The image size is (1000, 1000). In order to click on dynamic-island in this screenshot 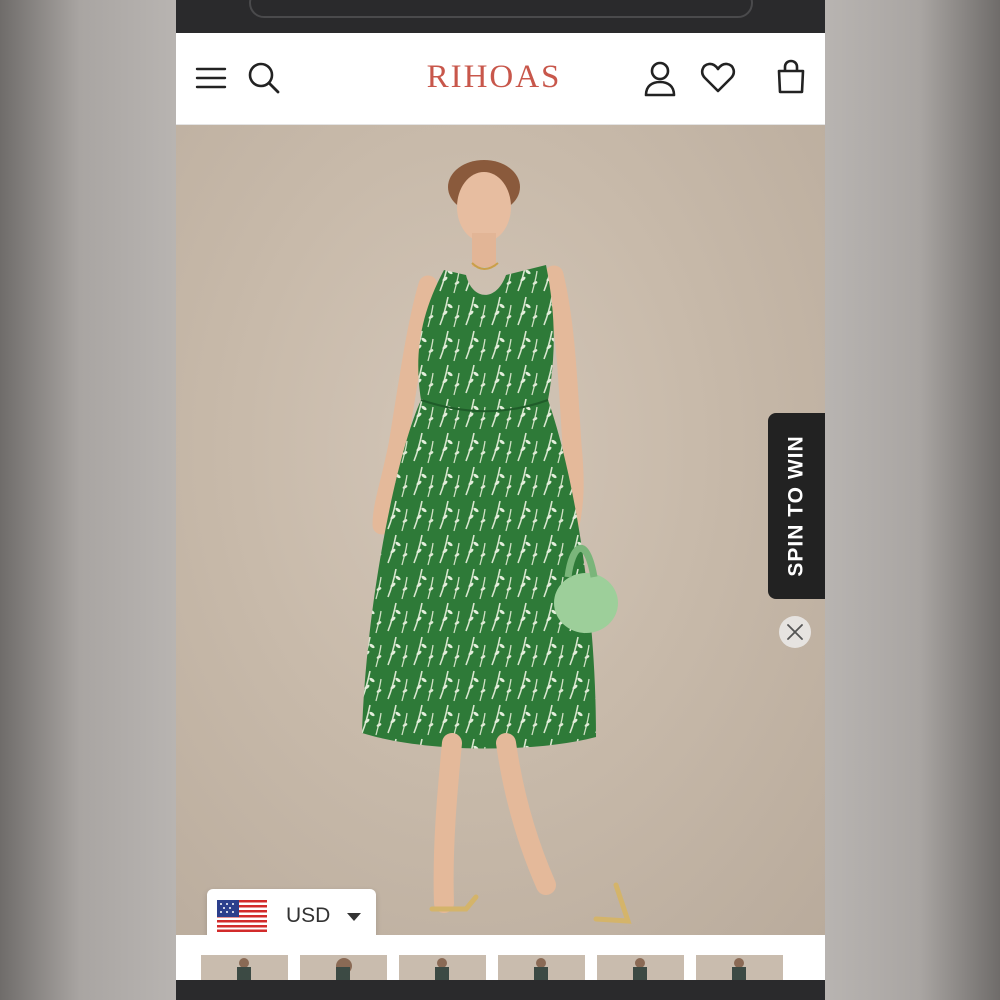, I will do `click(501, 9)`.